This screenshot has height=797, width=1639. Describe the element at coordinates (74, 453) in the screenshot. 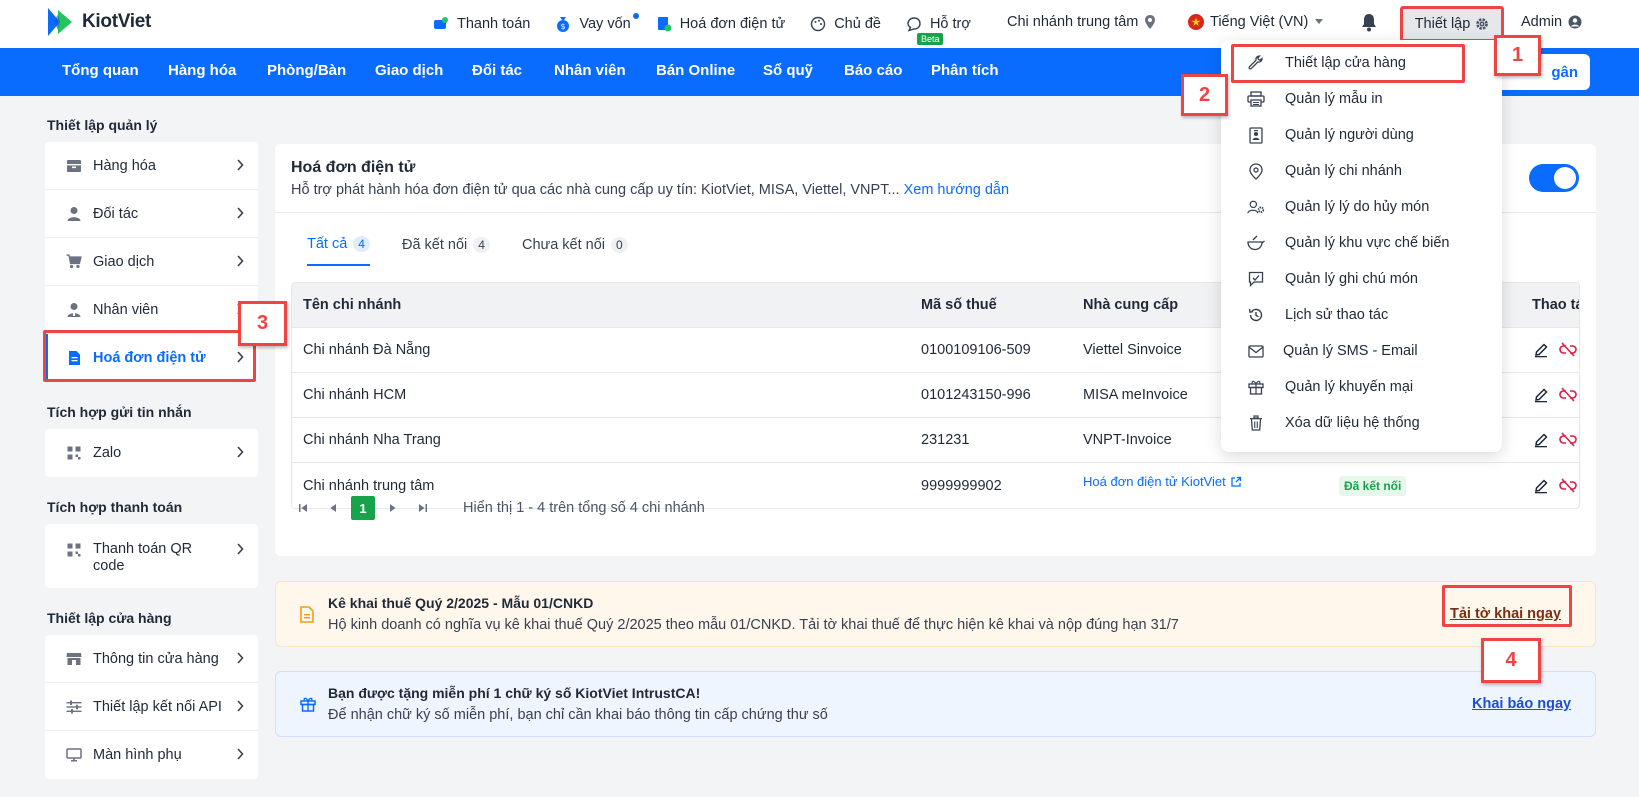

I see `qr-icon` at that location.